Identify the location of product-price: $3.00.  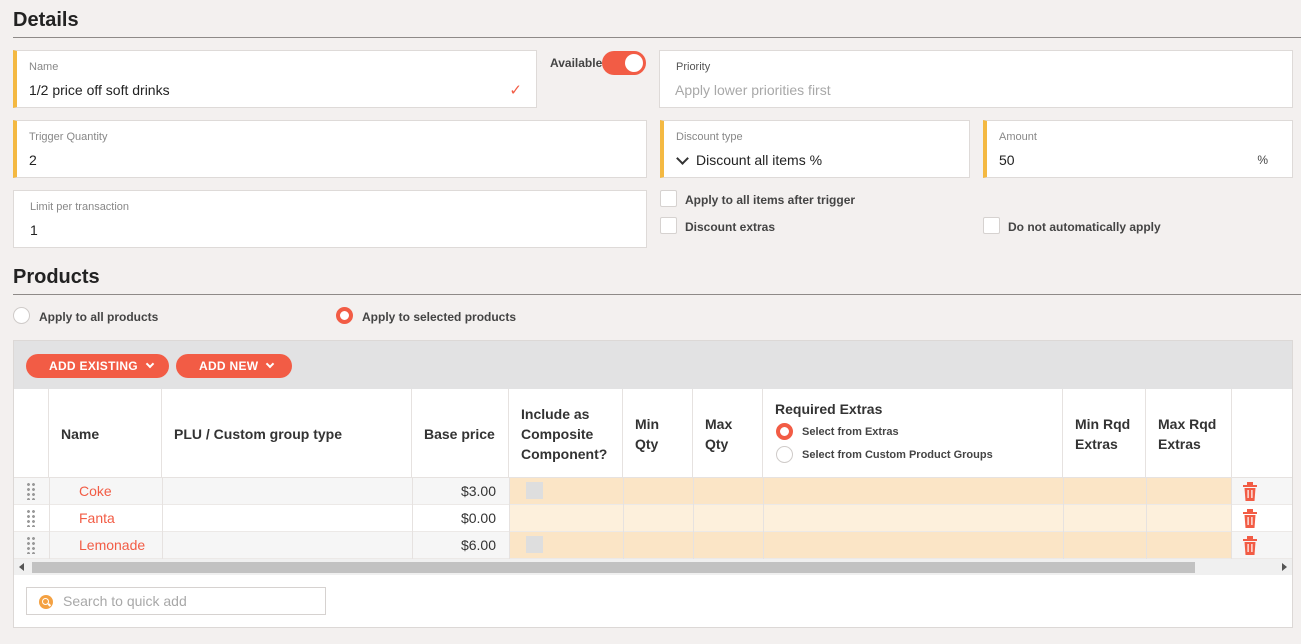
(478, 491).